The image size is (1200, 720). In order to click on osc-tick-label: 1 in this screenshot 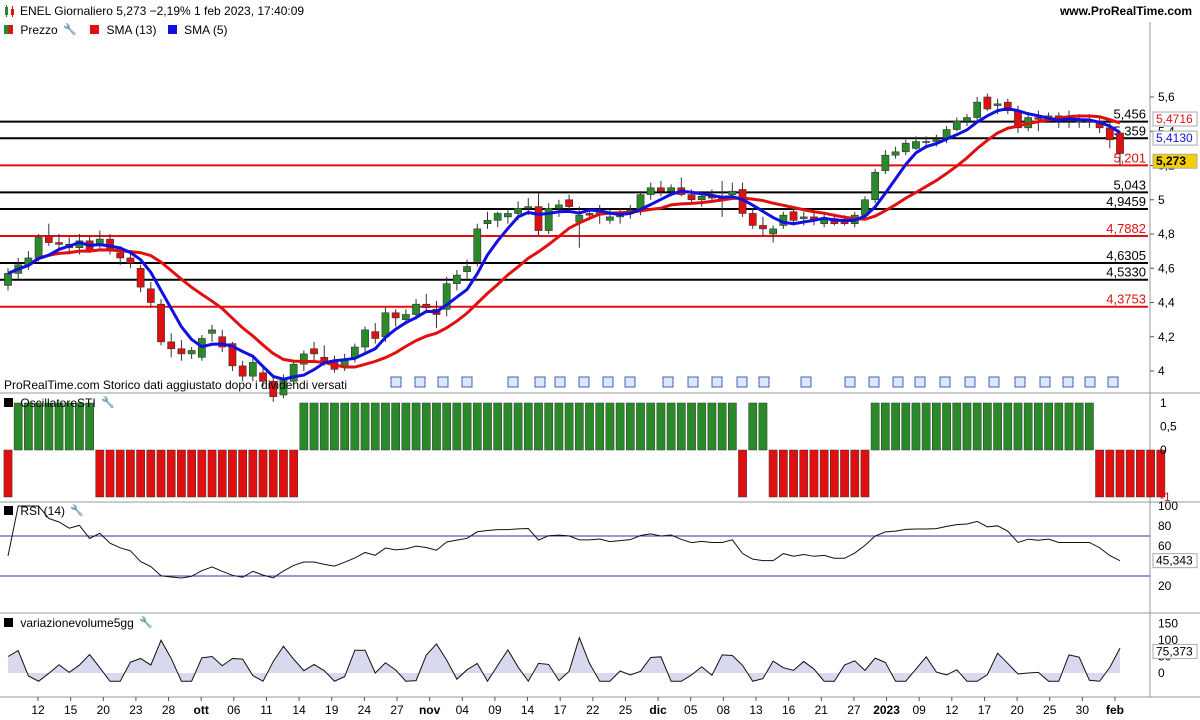, I will do `click(1163, 403)`.